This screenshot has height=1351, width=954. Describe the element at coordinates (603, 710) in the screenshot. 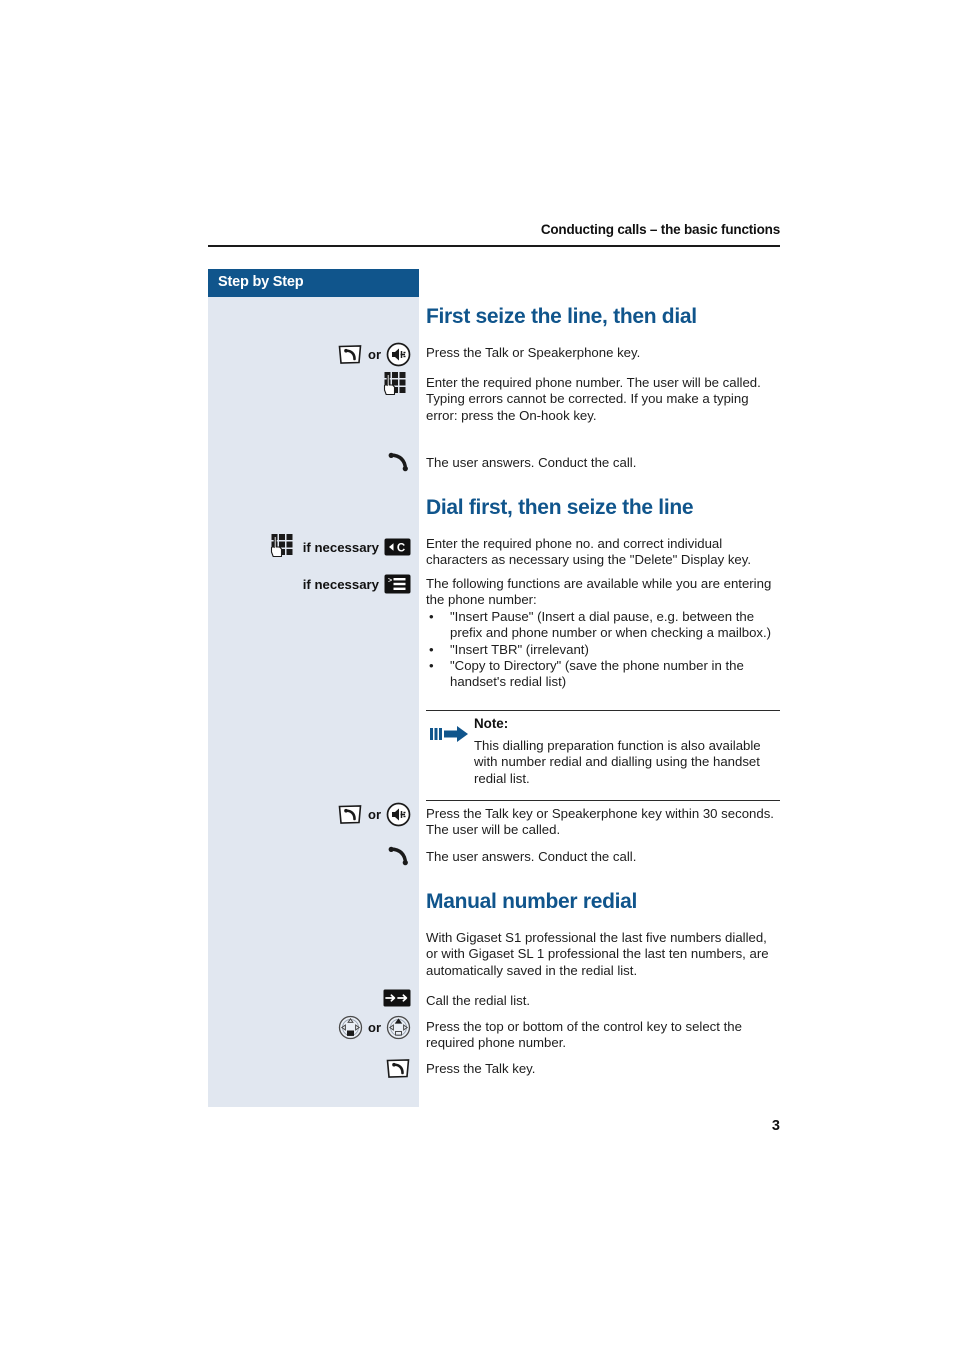

I see `note-top-rule` at that location.